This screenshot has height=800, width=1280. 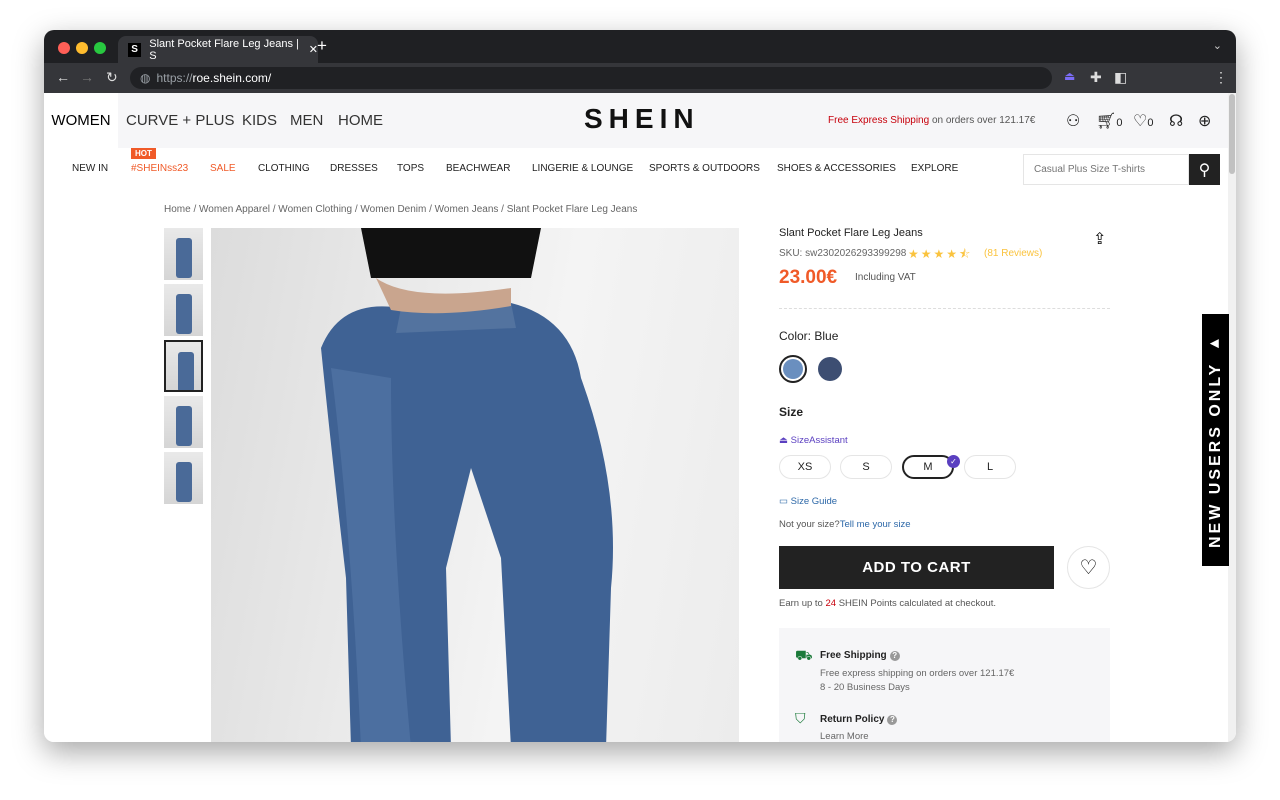 I want to click on cart-count: 0, so click(x=1119, y=123).